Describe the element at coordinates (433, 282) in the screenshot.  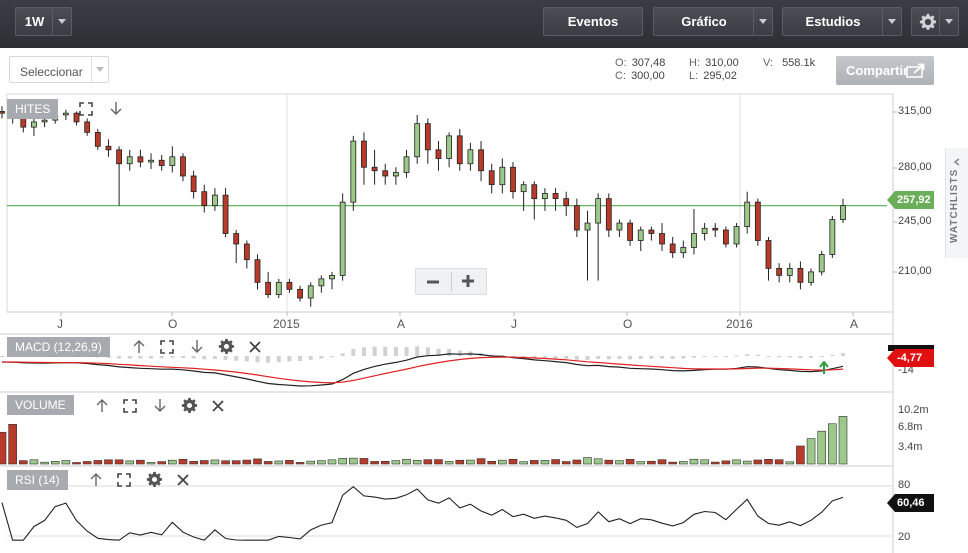
I see `zoom-out-icon` at that location.